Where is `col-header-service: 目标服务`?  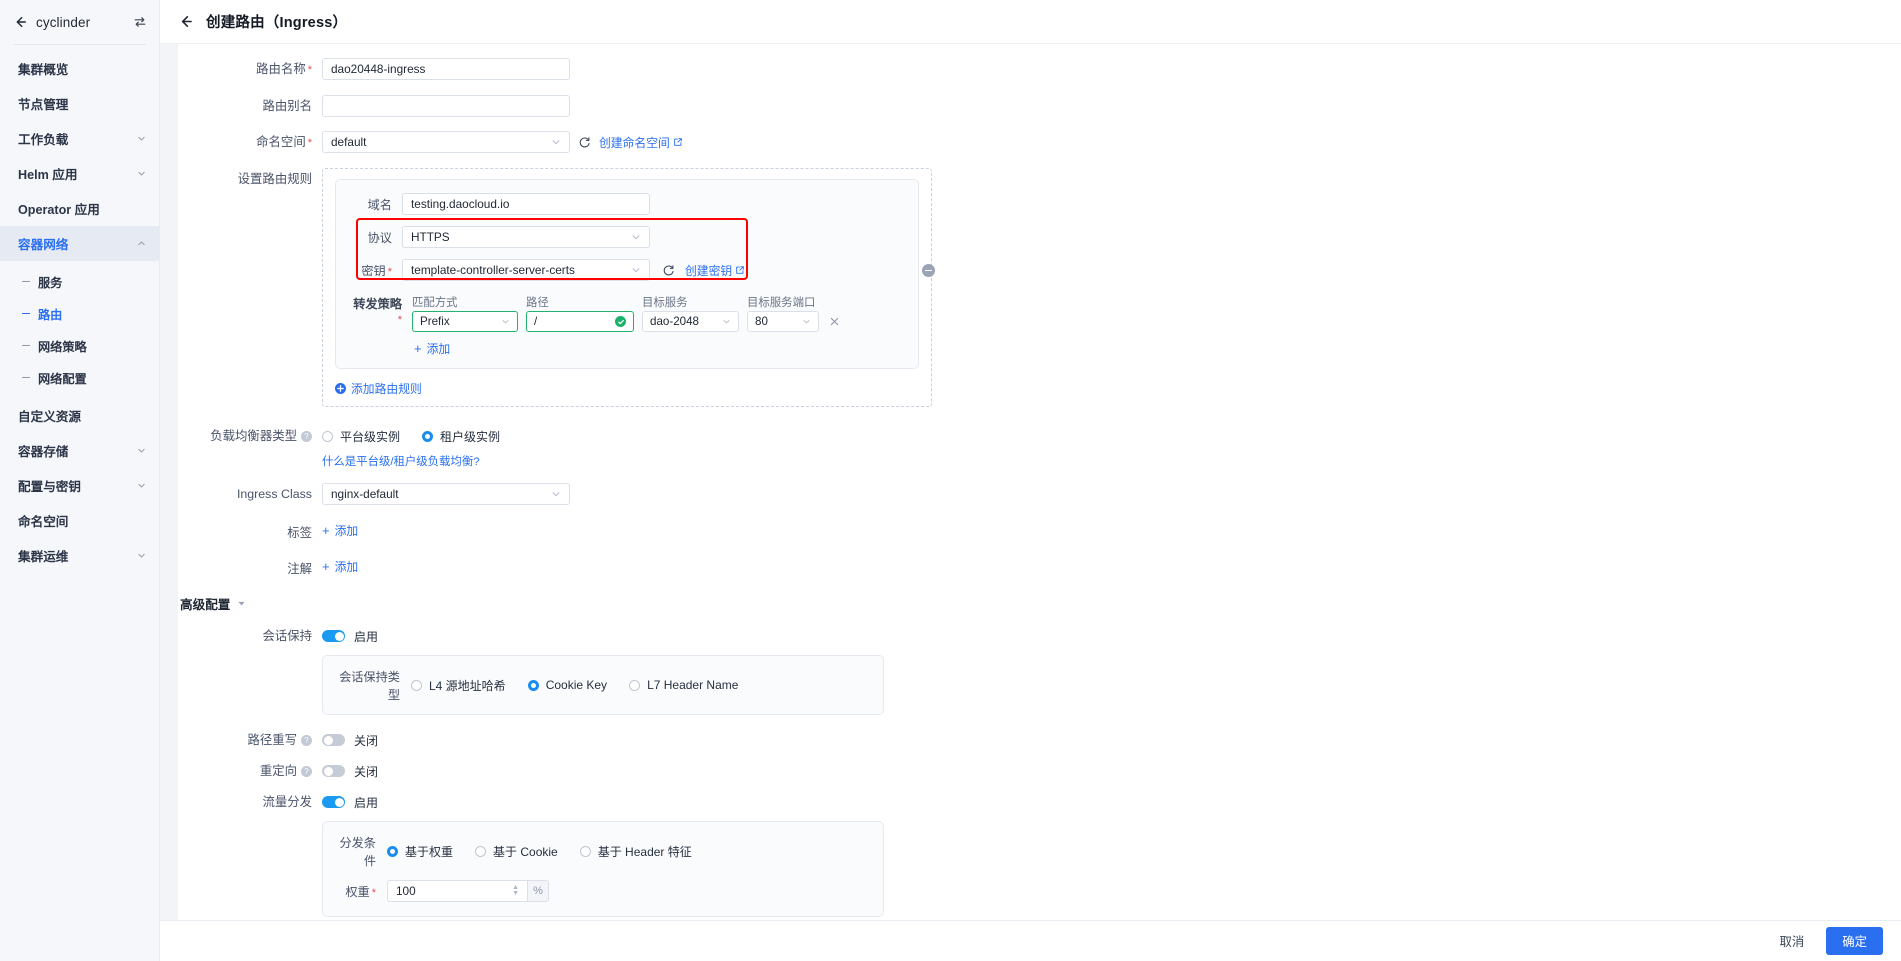 col-header-service: 目标服务 is located at coordinates (665, 303).